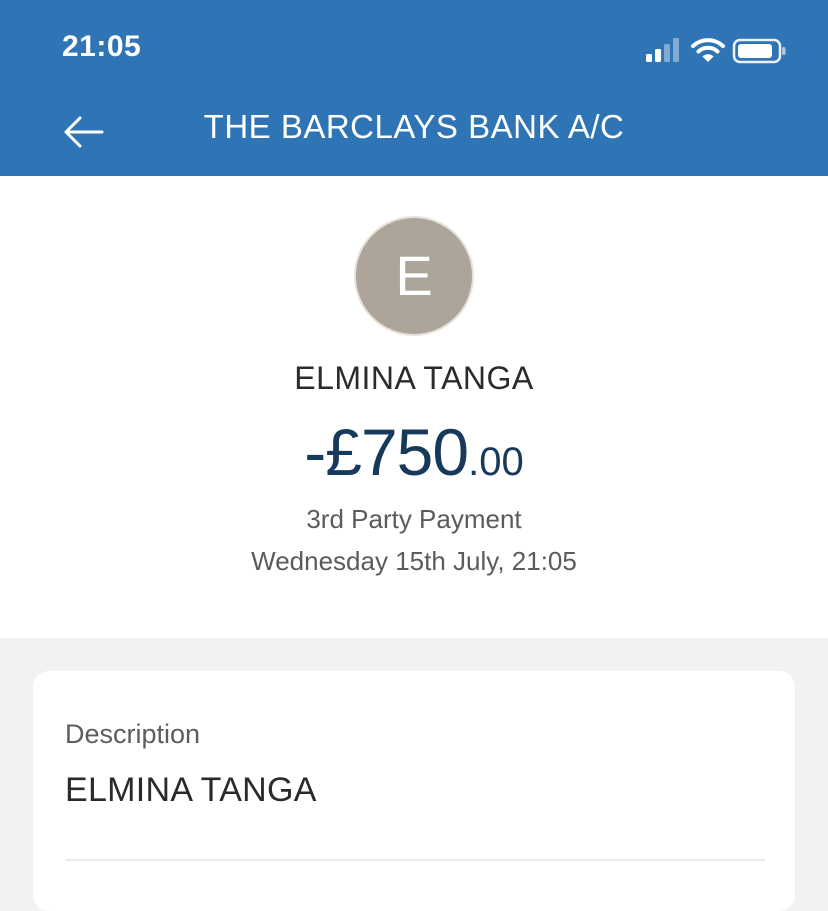  I want to click on amount-main: -£750, so click(386, 452).